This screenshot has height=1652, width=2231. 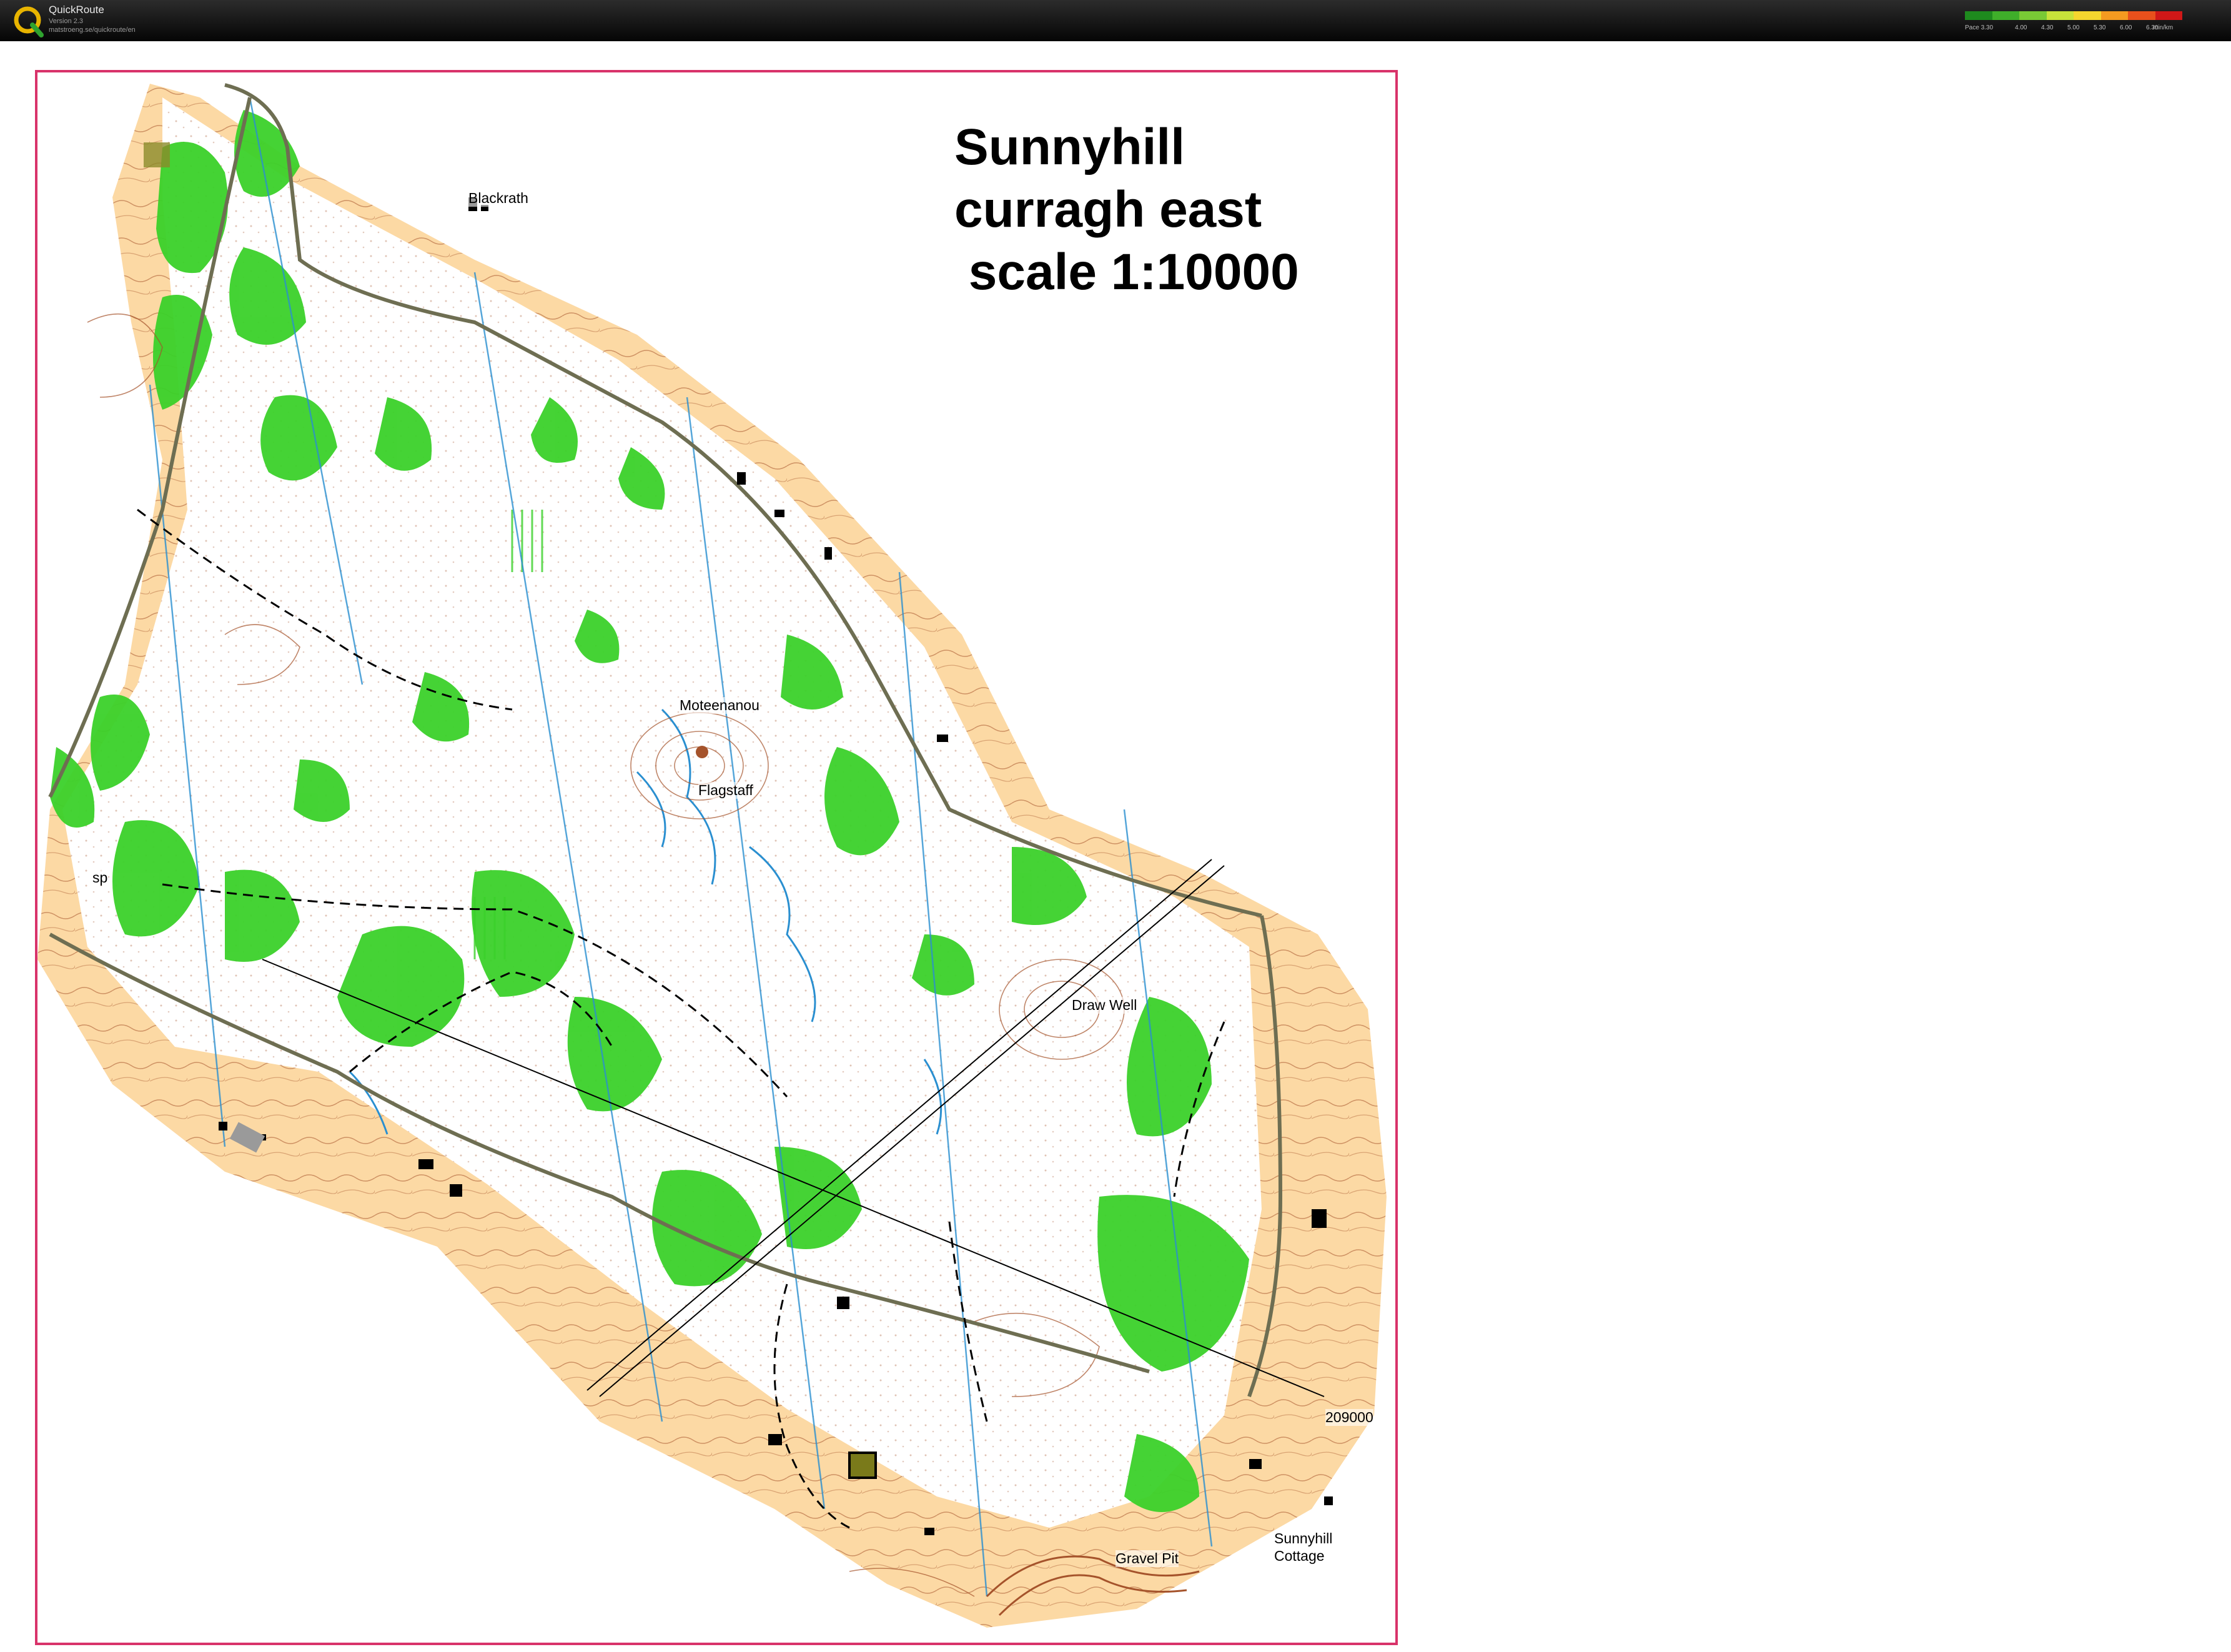 What do you see at coordinates (2163, 27) in the screenshot?
I see `pace-unit: min/km` at bounding box center [2163, 27].